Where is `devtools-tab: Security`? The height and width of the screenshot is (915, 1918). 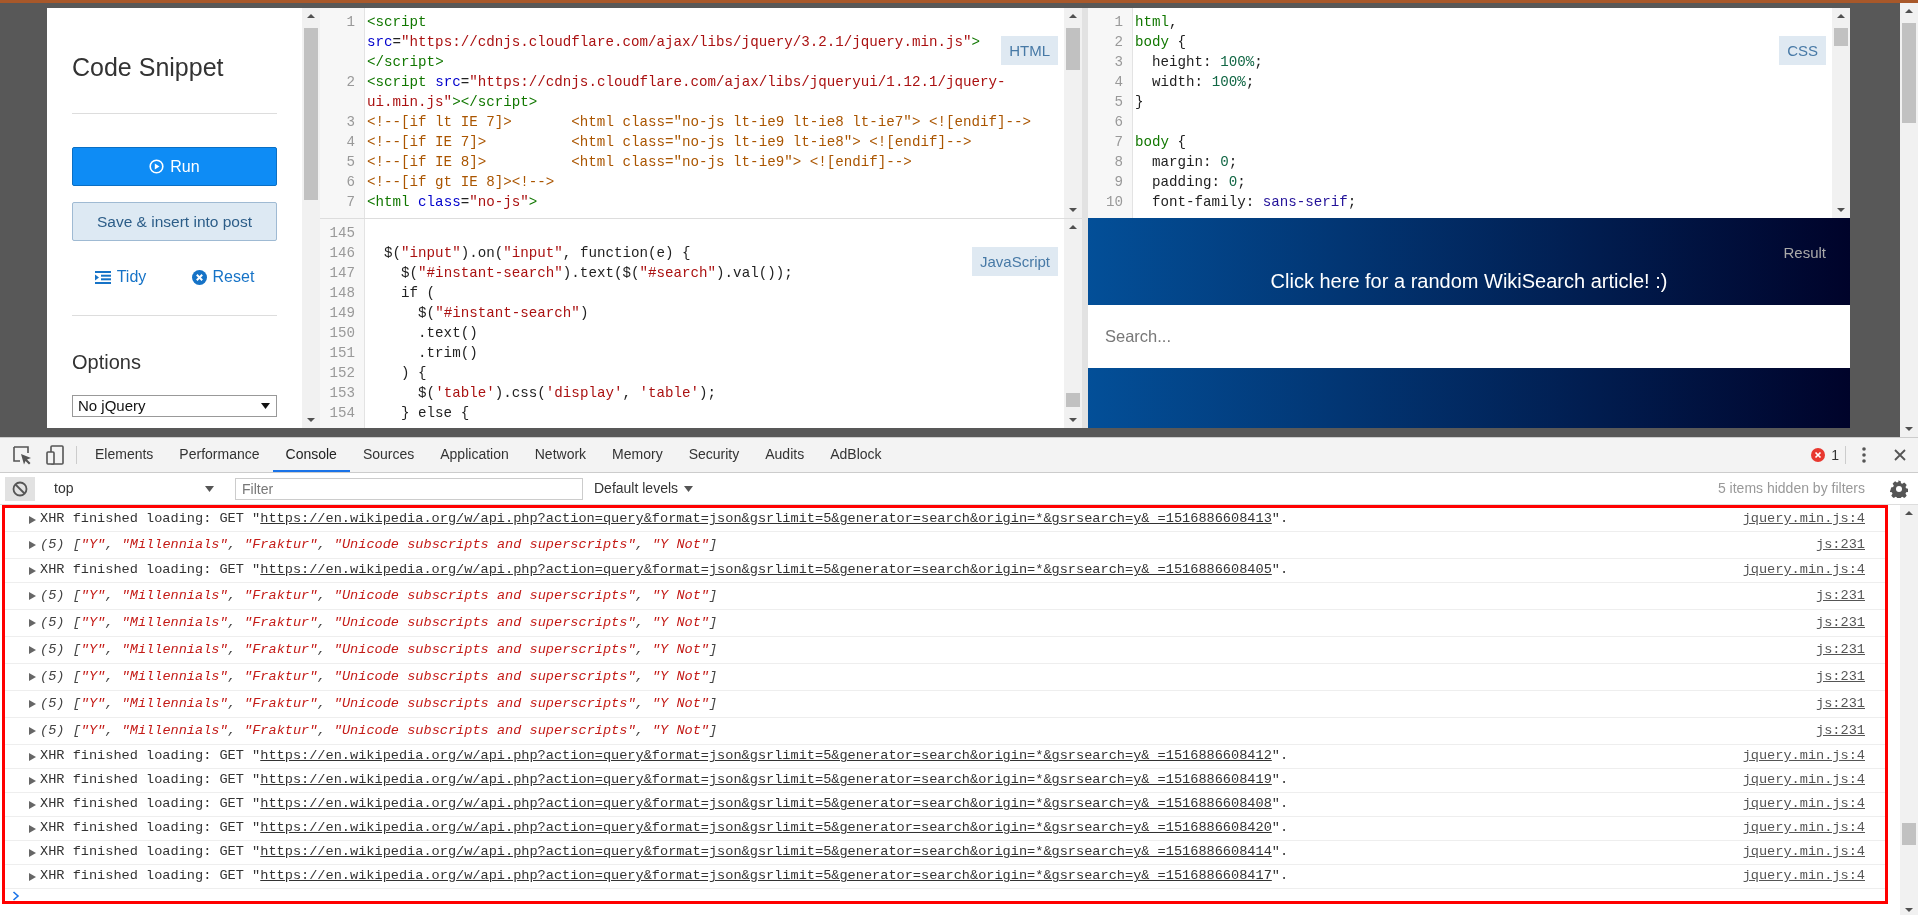
devtools-tab: Security is located at coordinates (714, 455).